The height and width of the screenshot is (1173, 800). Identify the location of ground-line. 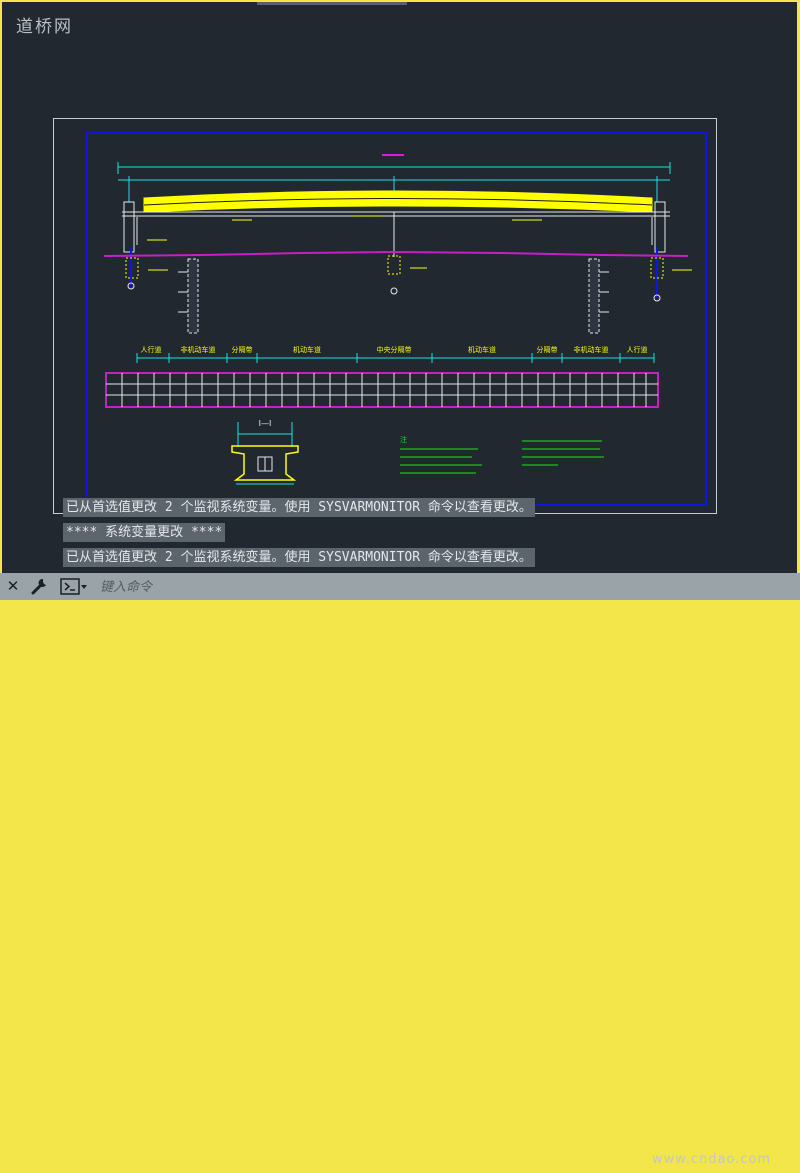
(396, 253).